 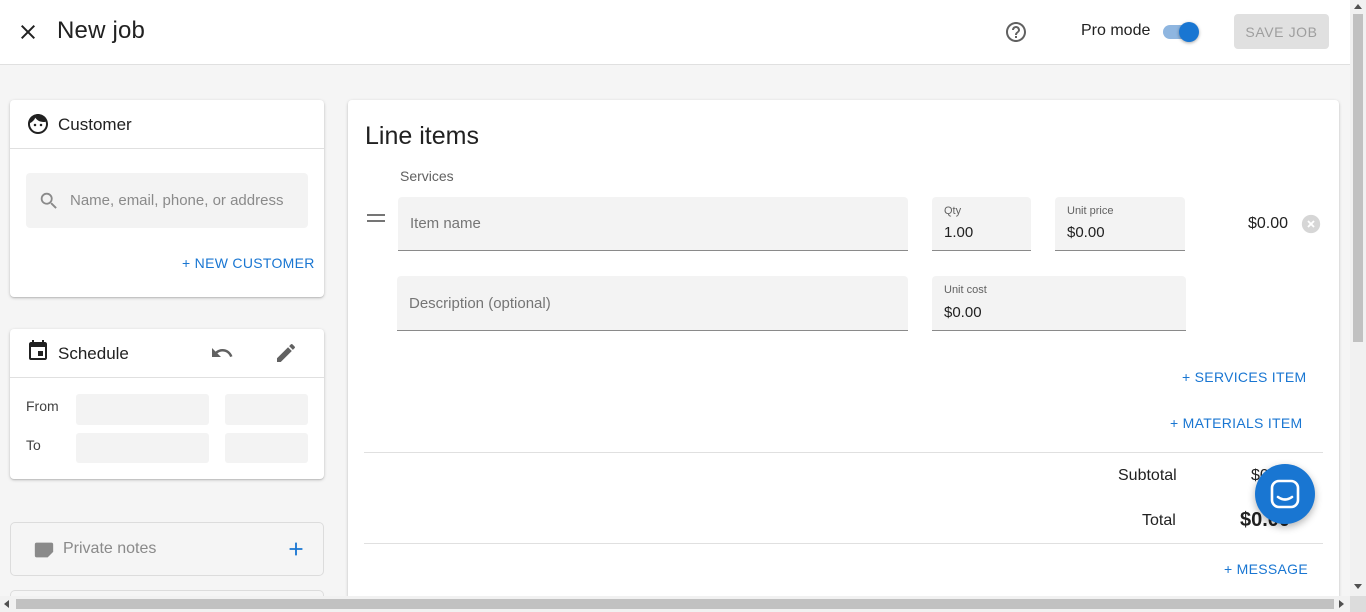 What do you see at coordinates (142, 409) in the screenshot?
I see `from-date-field` at bounding box center [142, 409].